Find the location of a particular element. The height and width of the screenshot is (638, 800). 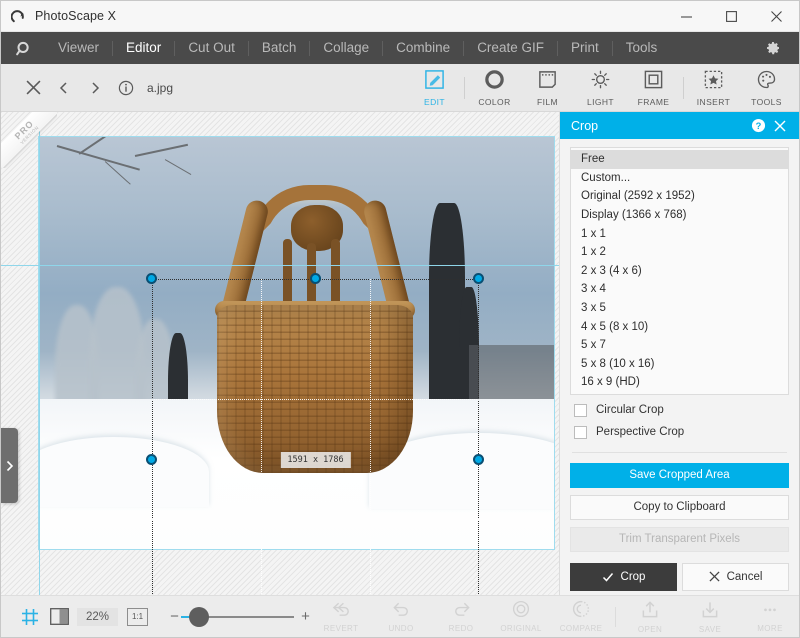

crop-panel-help-icon: ? is located at coordinates (758, 126).